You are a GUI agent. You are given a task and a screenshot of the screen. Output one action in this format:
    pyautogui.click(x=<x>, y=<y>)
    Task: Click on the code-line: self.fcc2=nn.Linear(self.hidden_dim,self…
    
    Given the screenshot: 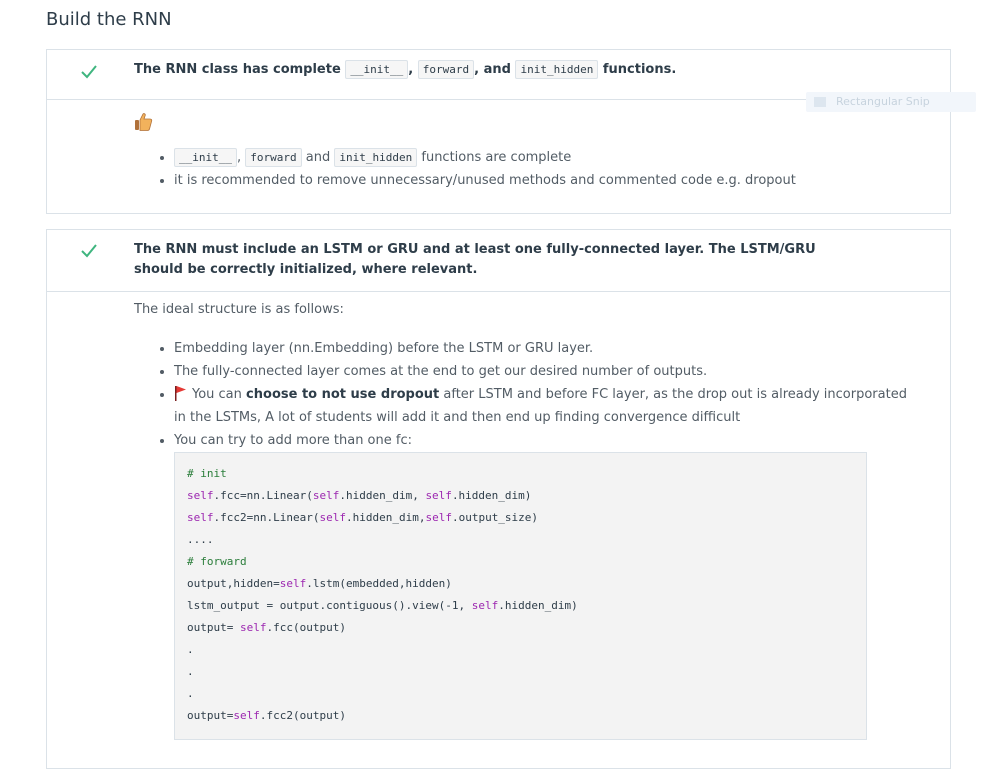 What is the action you would take?
    pyautogui.click(x=363, y=517)
    